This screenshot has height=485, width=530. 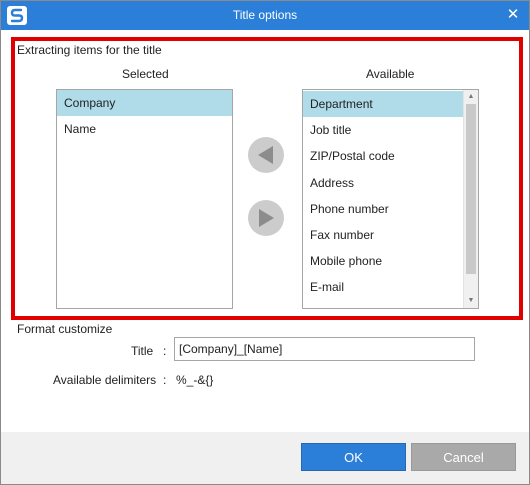 What do you see at coordinates (471, 189) in the screenshot?
I see `scroll-thumb` at bounding box center [471, 189].